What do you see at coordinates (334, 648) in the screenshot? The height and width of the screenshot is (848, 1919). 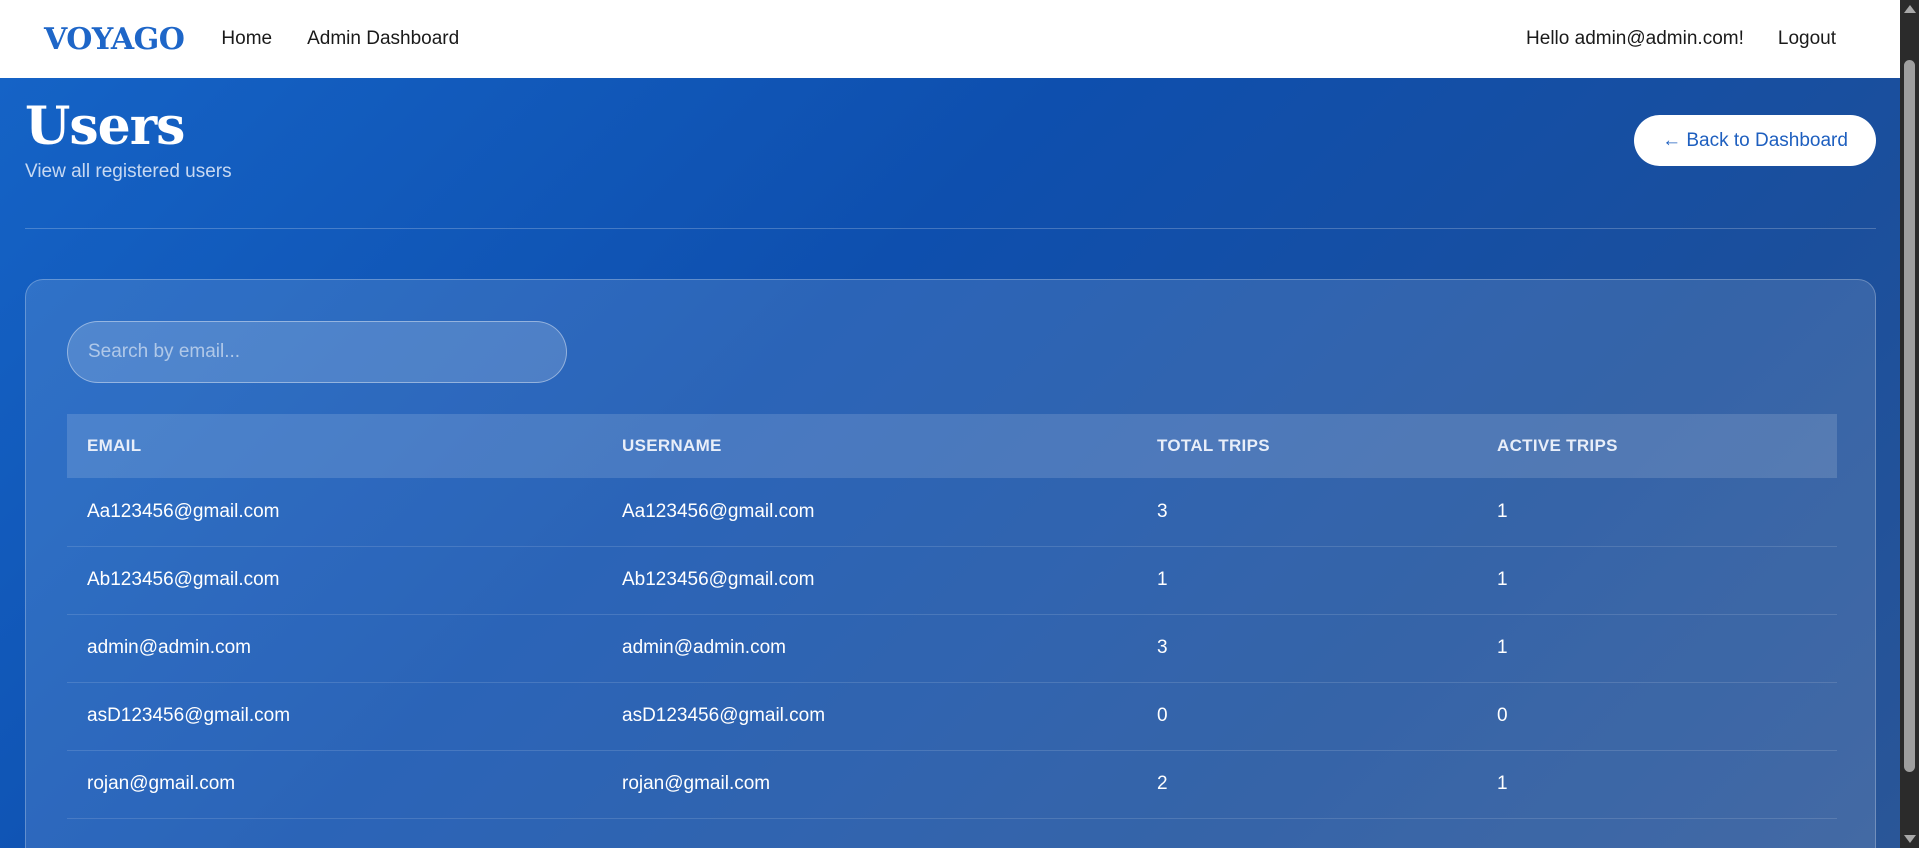 I see `cell-email: admin@admin.com` at bounding box center [334, 648].